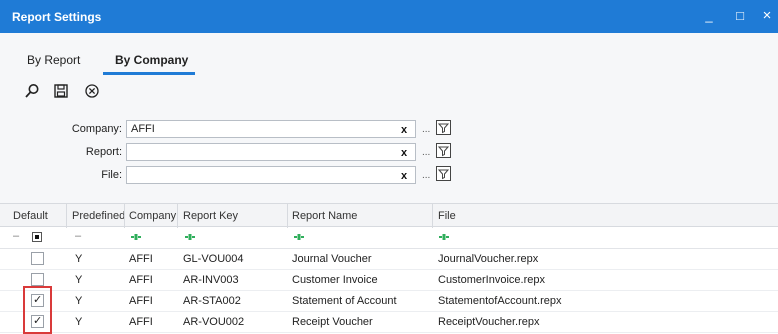 This screenshot has height=334, width=778. I want to click on report-key-cell: AR-VOU002, so click(214, 322).